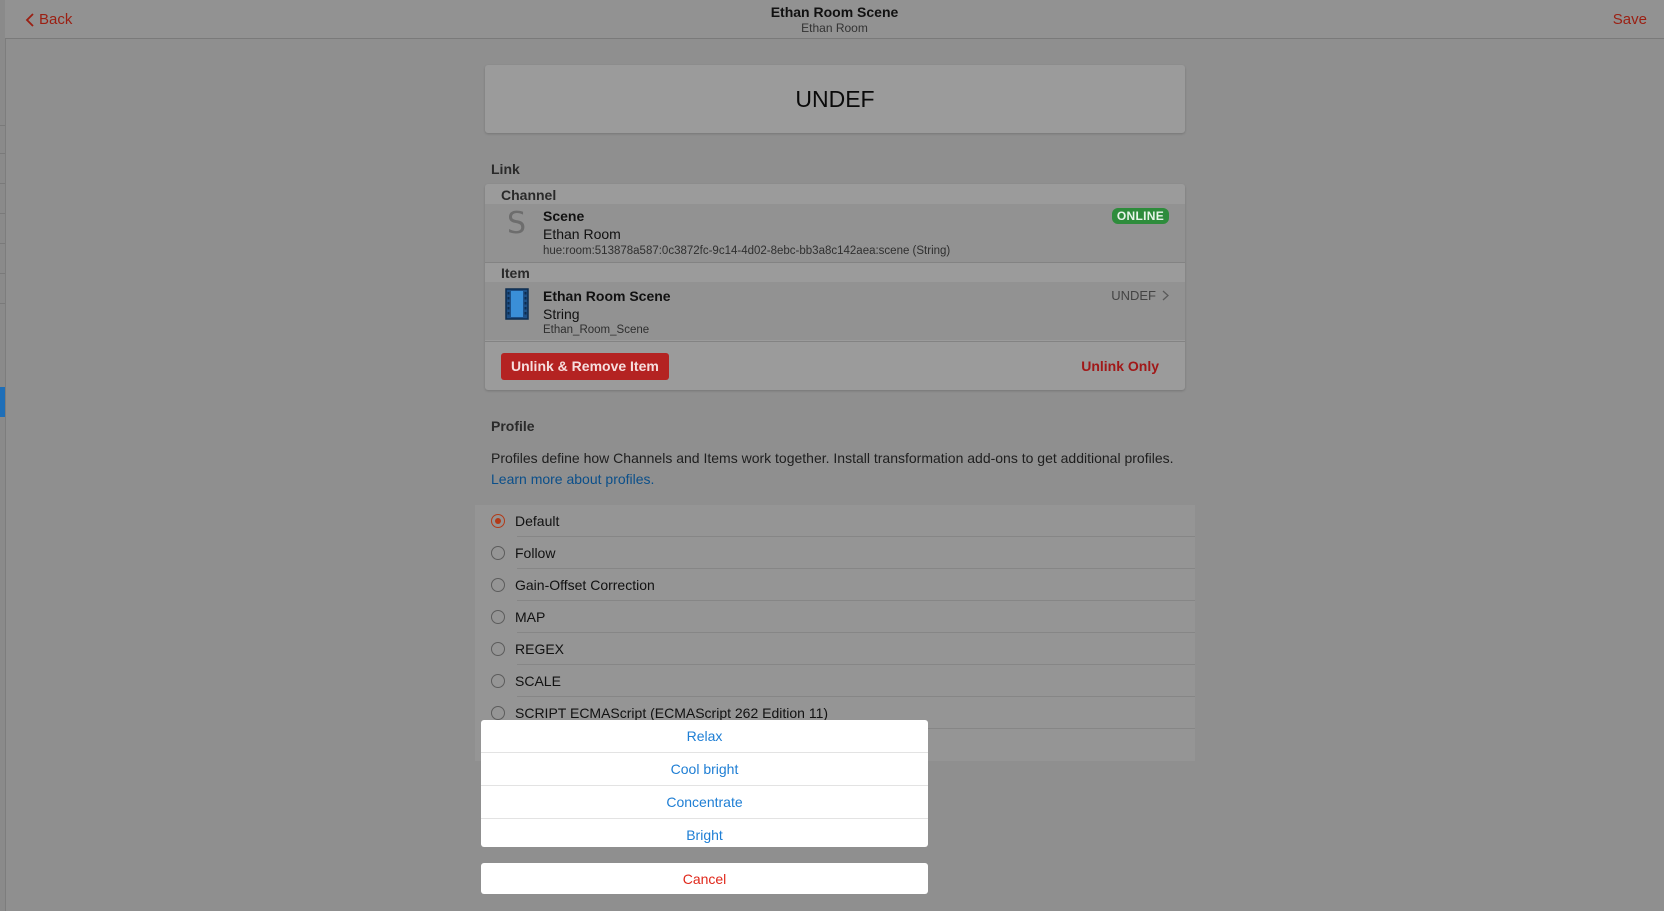 This screenshot has width=1664, height=911. I want to click on item-name: Ethan_Room_Scene, so click(596, 330).